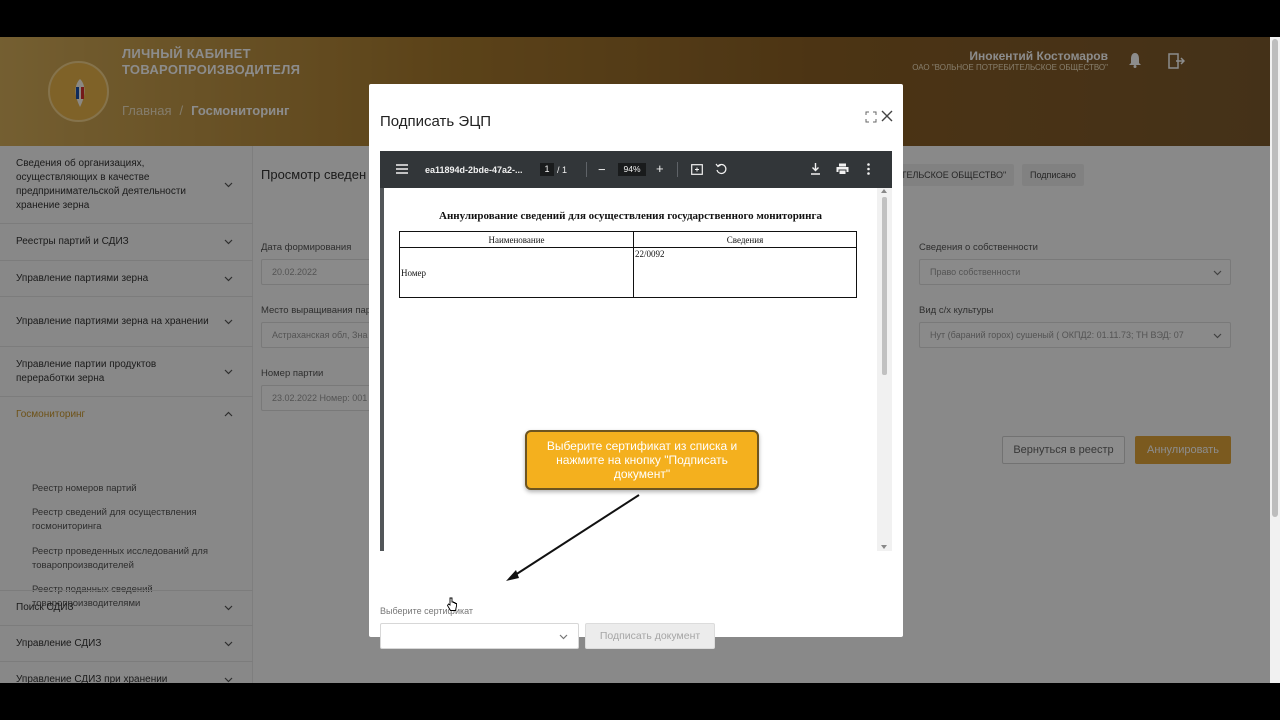  Describe the element at coordinates (479, 636) in the screenshot. I see `certificate-select` at that location.